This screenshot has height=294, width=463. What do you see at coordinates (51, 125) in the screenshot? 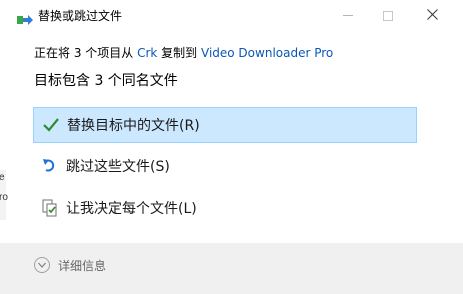
I see `checkmark-icon` at bounding box center [51, 125].